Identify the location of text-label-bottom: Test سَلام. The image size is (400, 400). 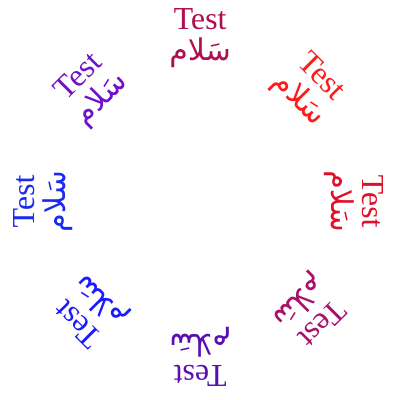
(200, 358).